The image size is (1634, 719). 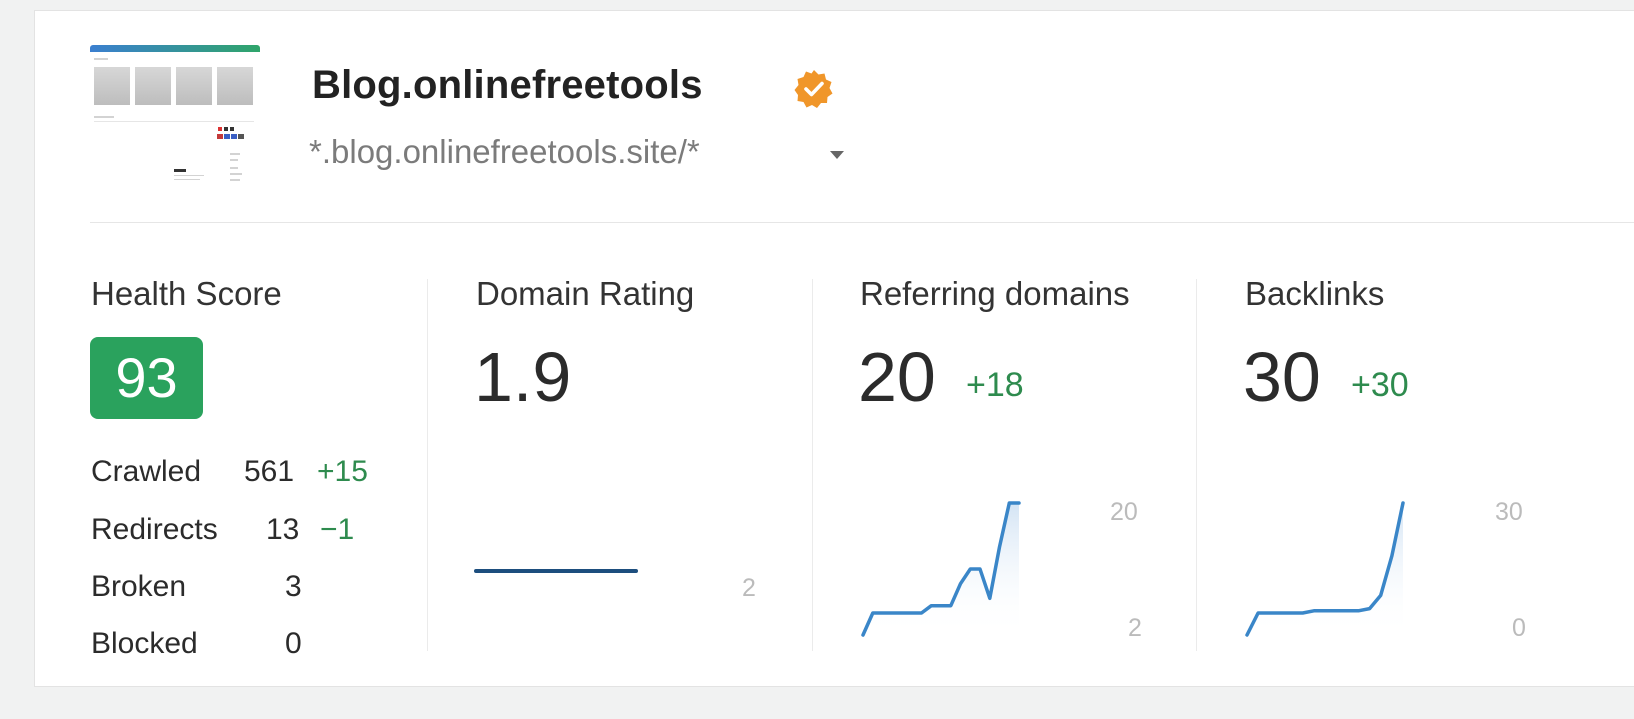 I want to click on sparkline-area, so click(x=1325, y=570).